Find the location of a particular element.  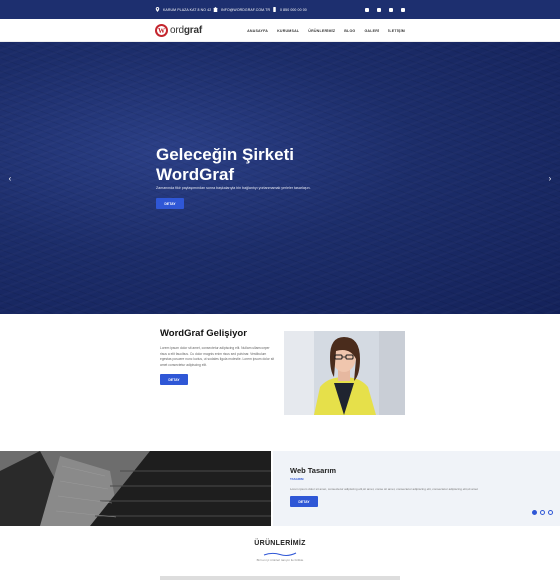

nav-item-blog: BLOG is located at coordinates (349, 31).